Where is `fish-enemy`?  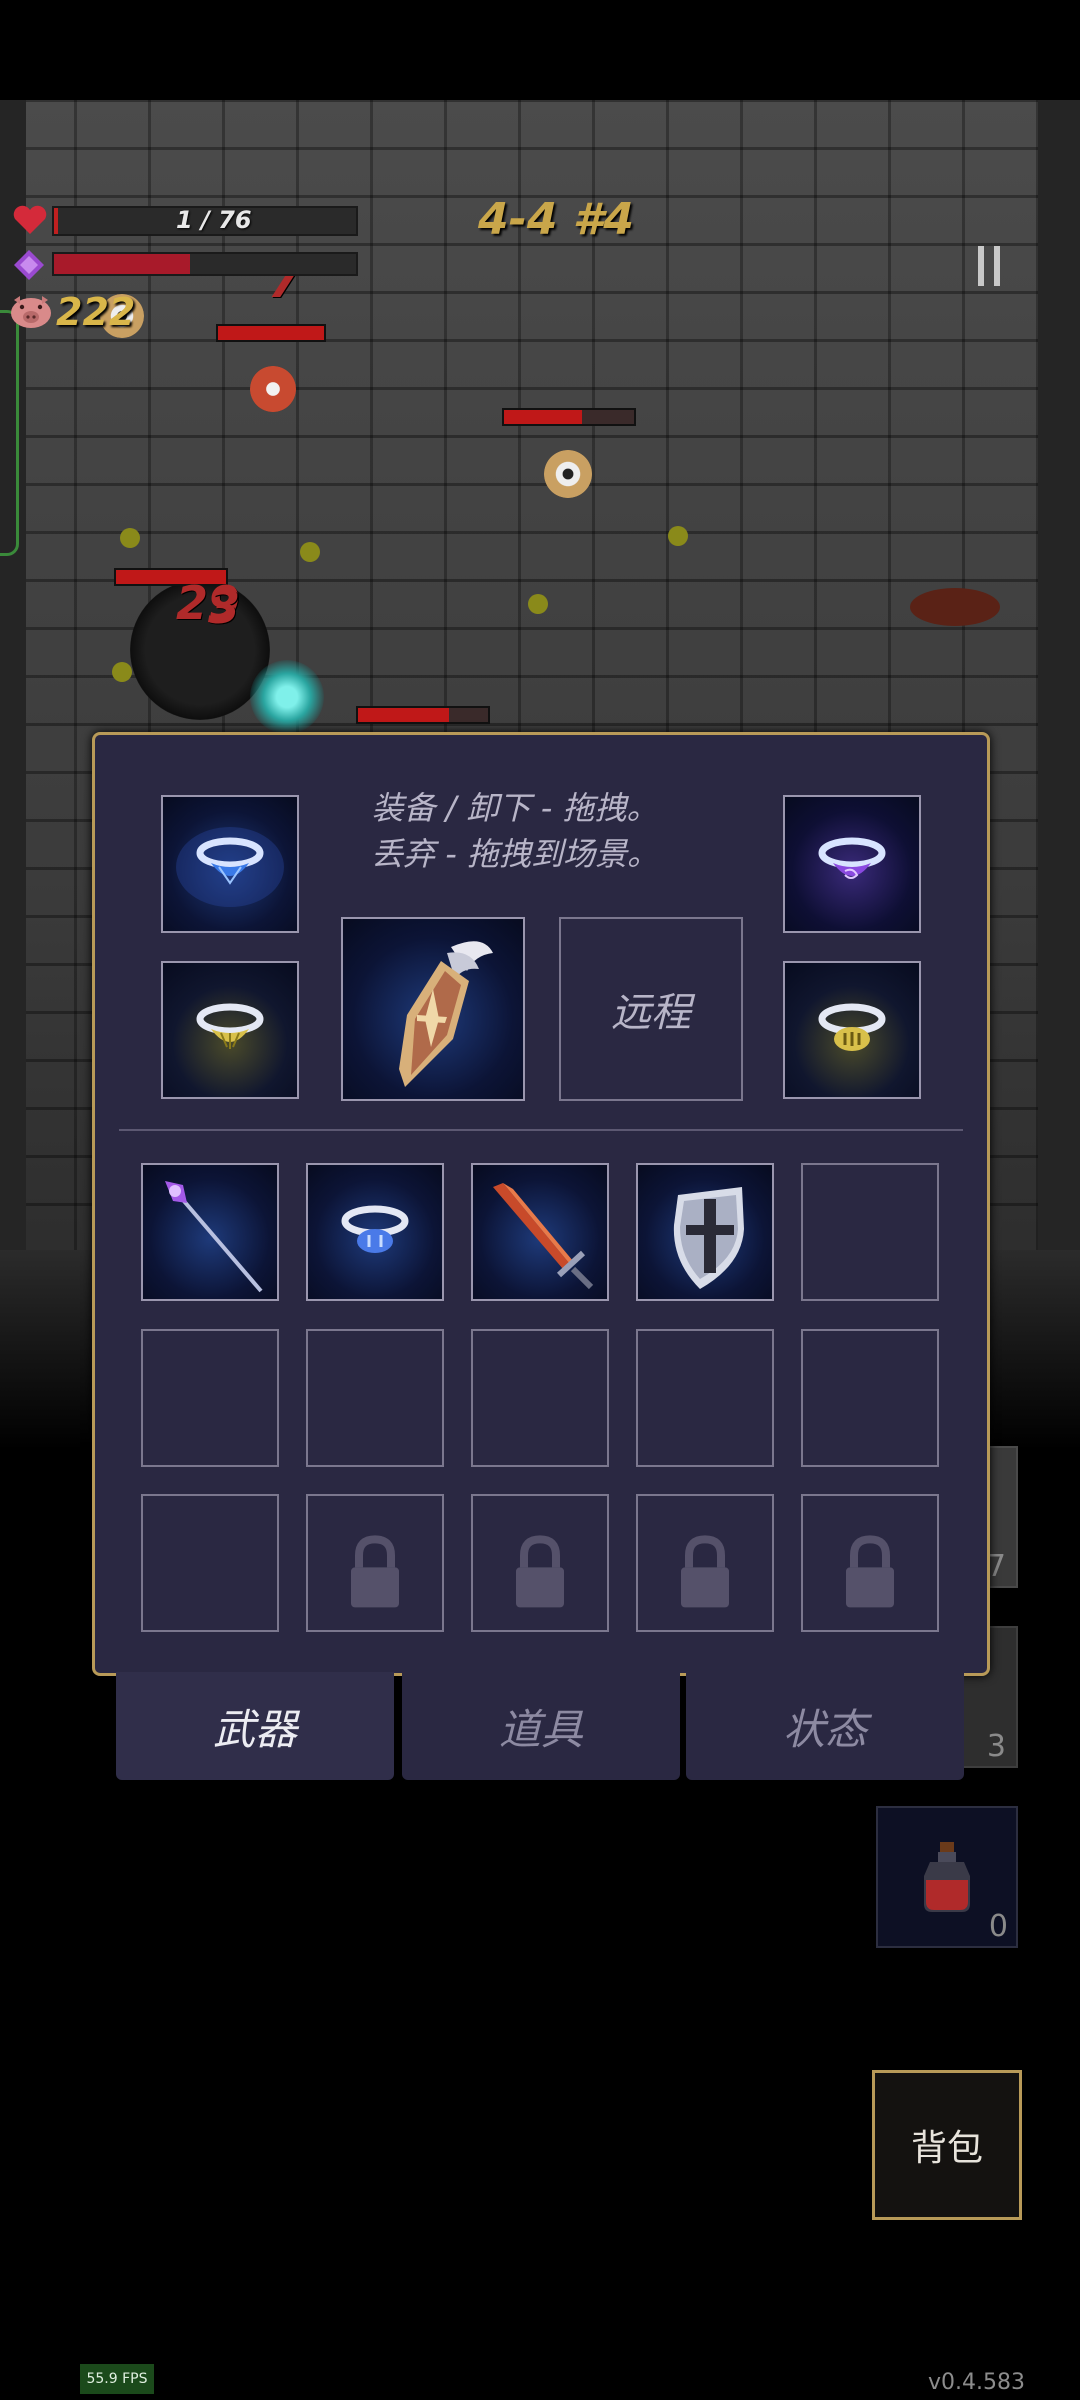 fish-enemy is located at coordinates (955, 607).